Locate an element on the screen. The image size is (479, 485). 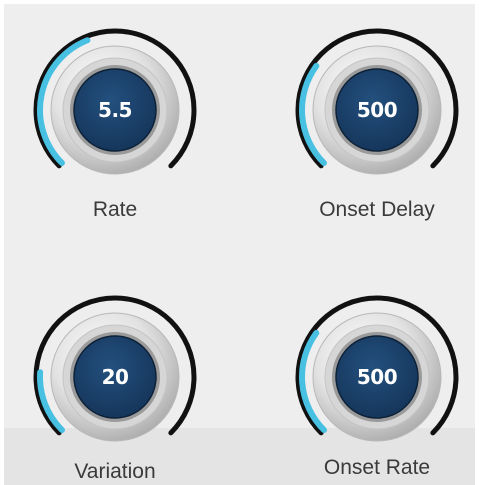
onset-rate-value-display: 500 is located at coordinates (377, 377).